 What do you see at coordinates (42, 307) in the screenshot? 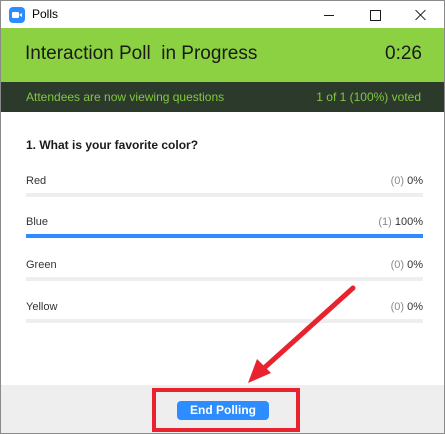
I see `option-label: Yellow` at bounding box center [42, 307].